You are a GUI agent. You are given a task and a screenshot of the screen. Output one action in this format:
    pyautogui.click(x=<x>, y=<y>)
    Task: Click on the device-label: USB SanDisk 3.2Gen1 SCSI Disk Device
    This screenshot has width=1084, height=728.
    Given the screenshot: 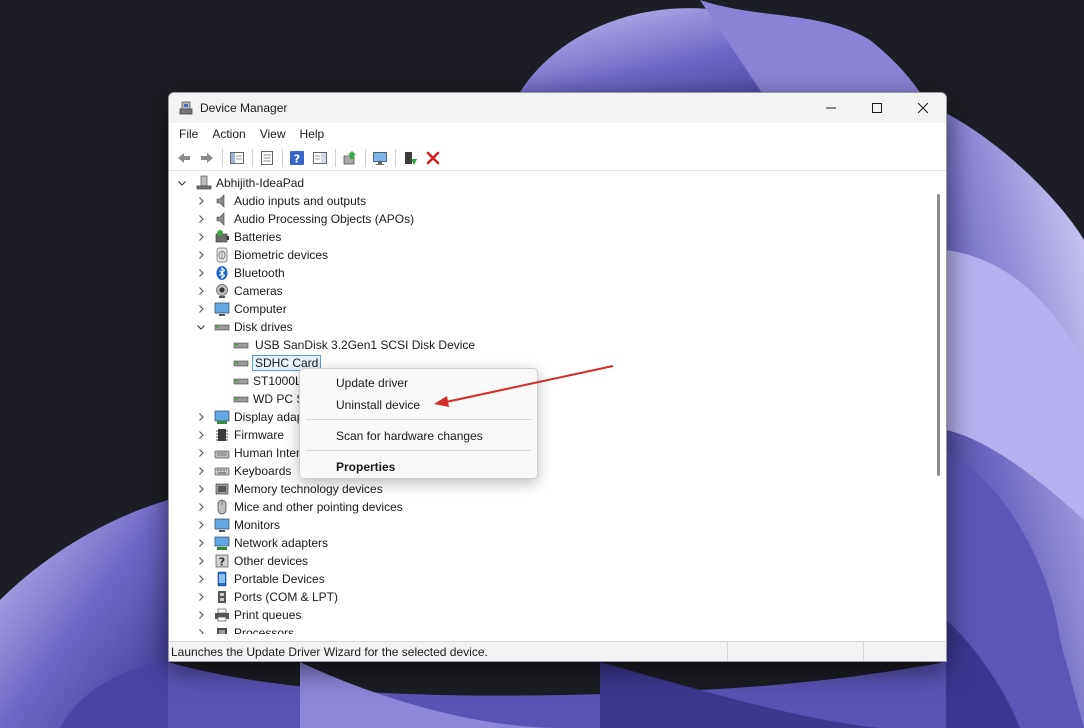 What is the action you would take?
    pyautogui.click(x=365, y=345)
    